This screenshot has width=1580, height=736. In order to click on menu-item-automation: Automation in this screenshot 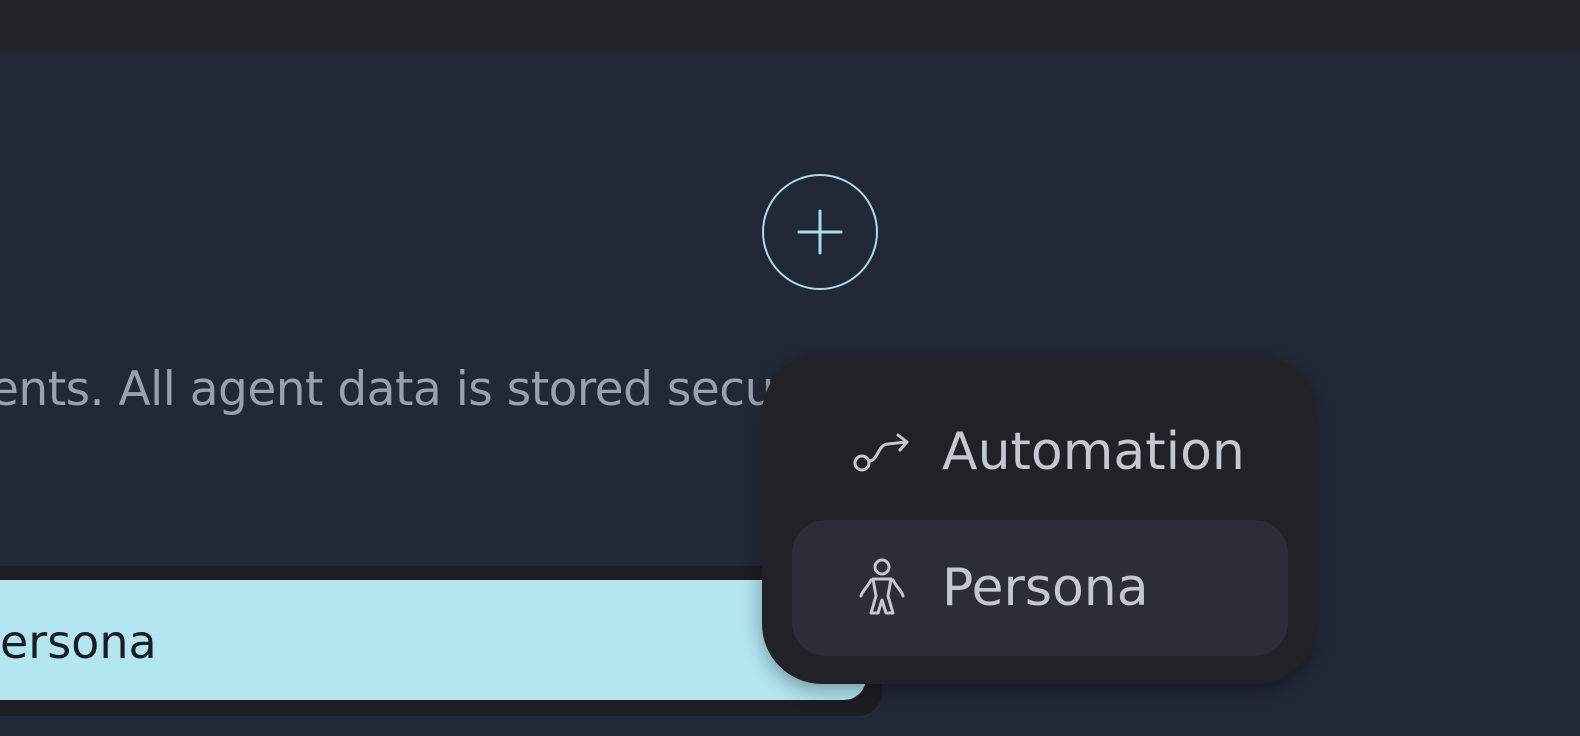, I will do `click(1040, 452)`.